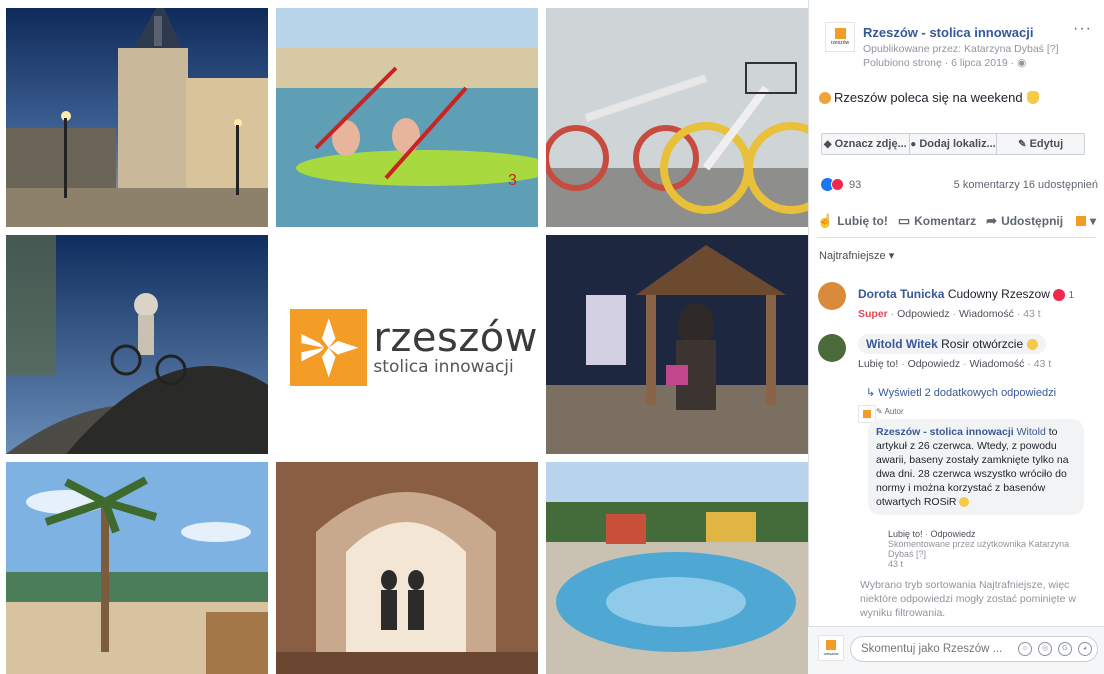 The width and height of the screenshot is (1104, 674). What do you see at coordinates (407, 117) in the screenshot?
I see `photo-kayak-lake: 3` at bounding box center [407, 117].